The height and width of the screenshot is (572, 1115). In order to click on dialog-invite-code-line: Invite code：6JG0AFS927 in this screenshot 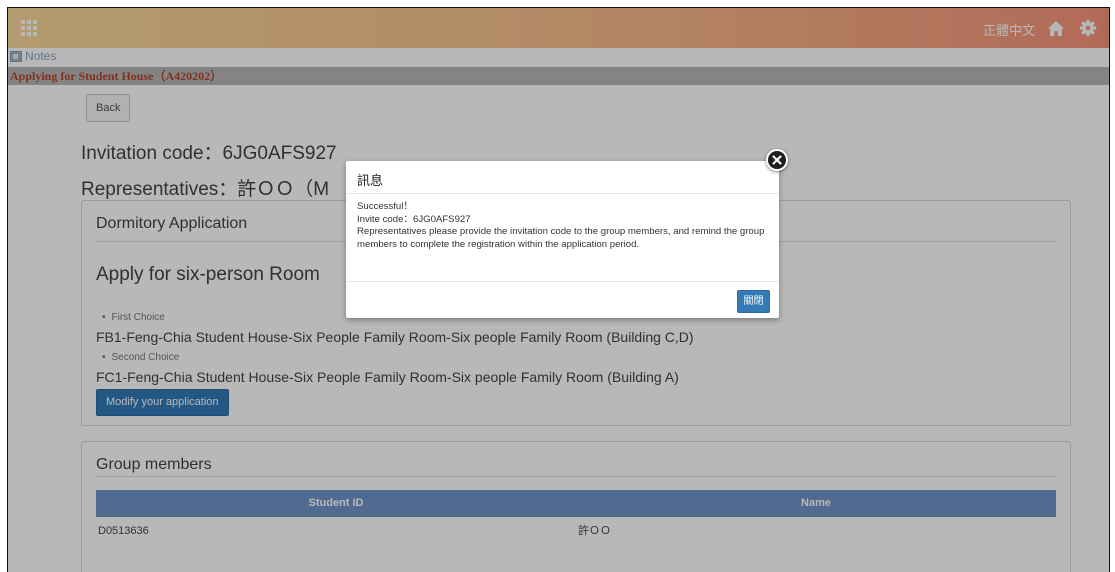, I will do `click(414, 219)`.